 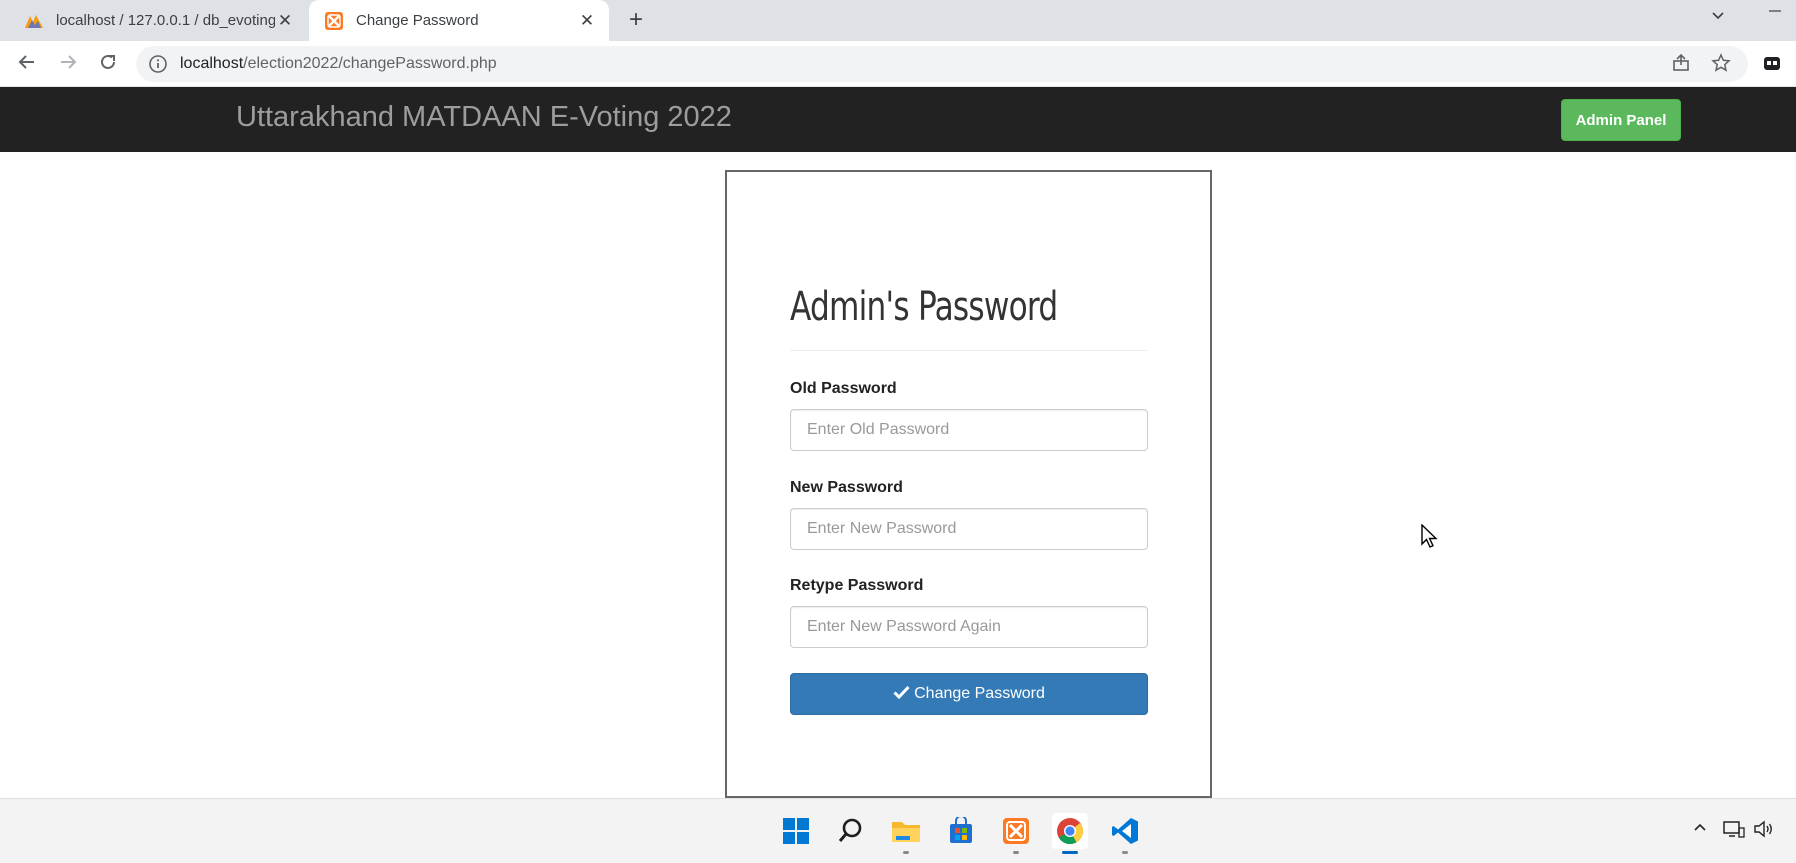 I want to click on site-brand: Uttarakhand MATDAAN E-Voting 2022, so click(x=484, y=117).